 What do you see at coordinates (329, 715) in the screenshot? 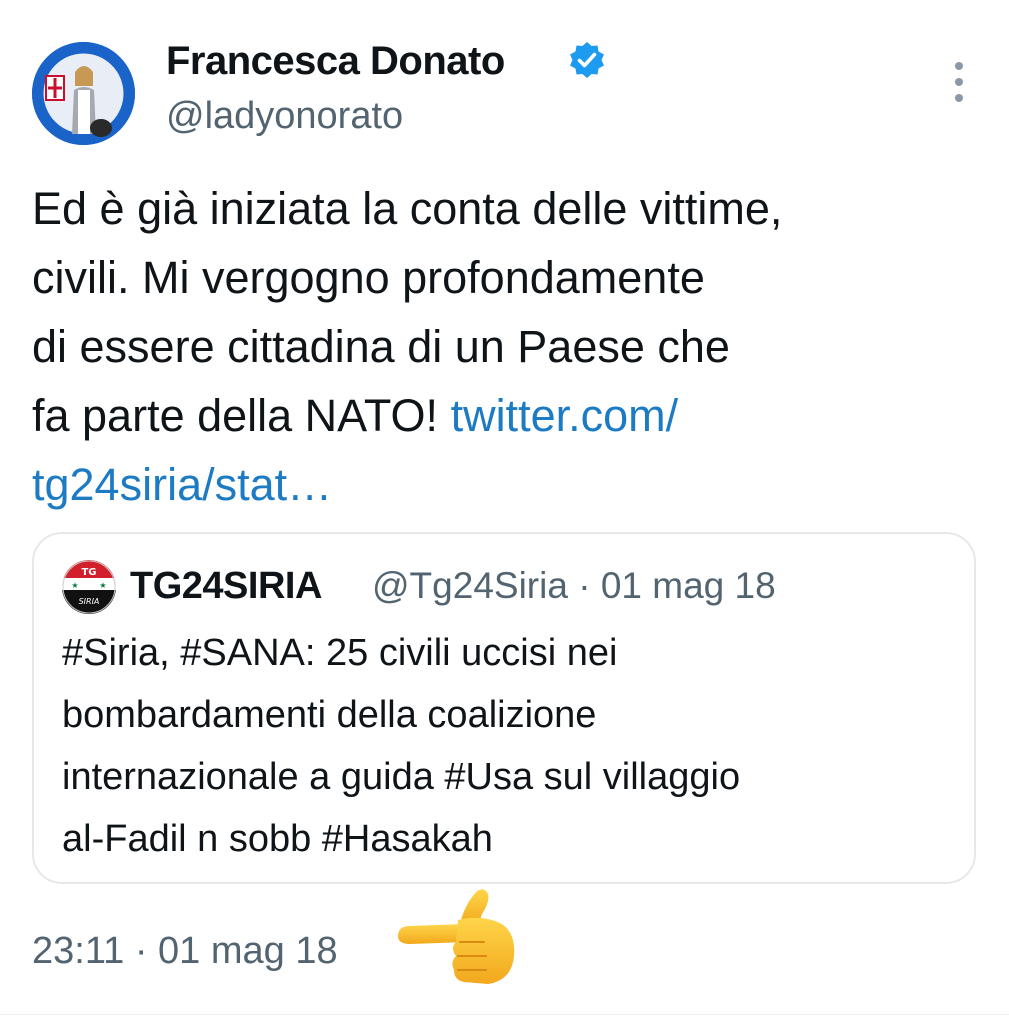
I see `quoted-text-line: bombardamenti della coalizione` at bounding box center [329, 715].